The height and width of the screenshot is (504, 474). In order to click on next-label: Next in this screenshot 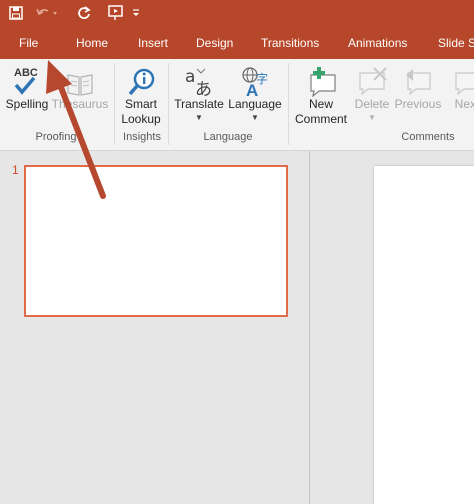, I will do `click(464, 104)`.